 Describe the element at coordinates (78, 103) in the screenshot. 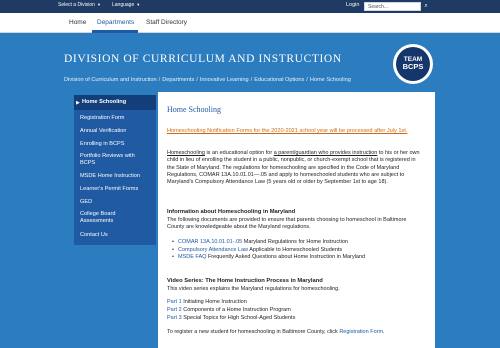

I see `chevron-right-icon: ▶` at that location.